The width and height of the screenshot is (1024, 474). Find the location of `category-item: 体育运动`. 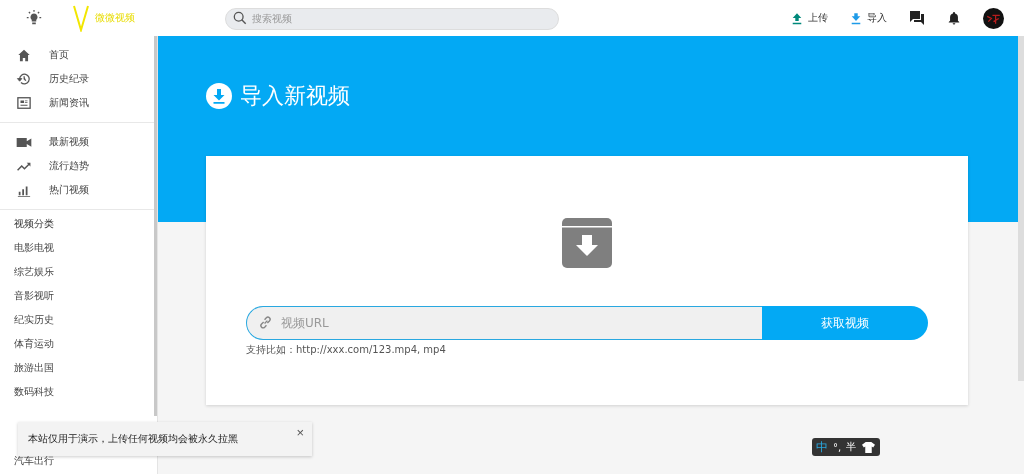

category-item: 体育运动 is located at coordinates (78, 344).